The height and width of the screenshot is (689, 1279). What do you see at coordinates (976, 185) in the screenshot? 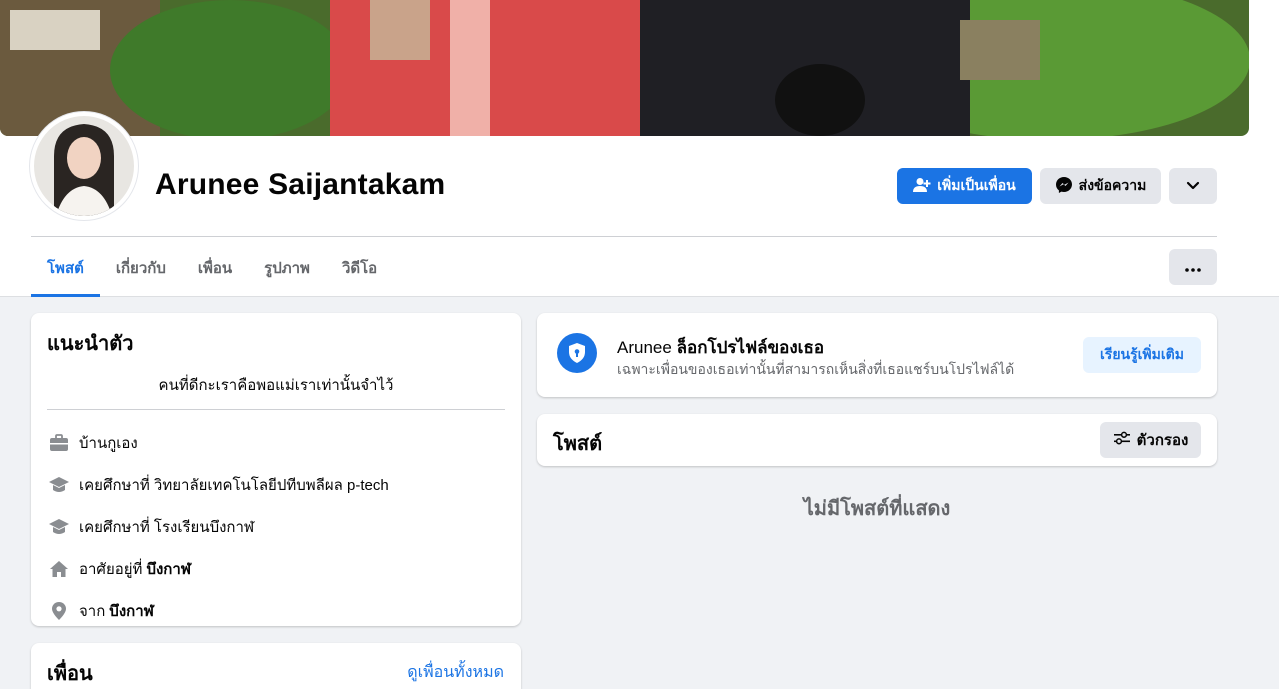
I see `add-friend-label: เพิ่มเป็นเพื่อน` at bounding box center [976, 185].